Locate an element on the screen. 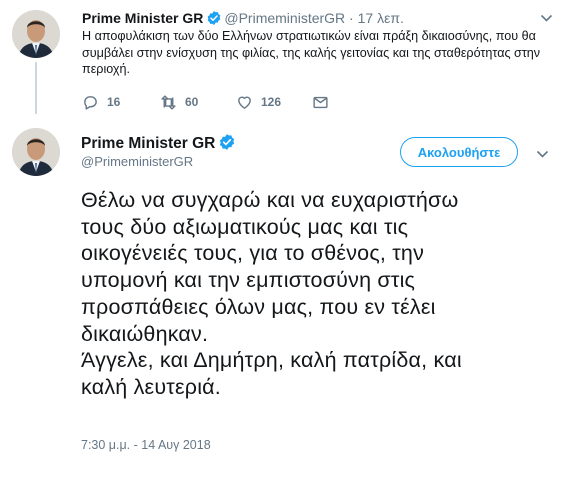  retweet-icon is located at coordinates (168, 102).